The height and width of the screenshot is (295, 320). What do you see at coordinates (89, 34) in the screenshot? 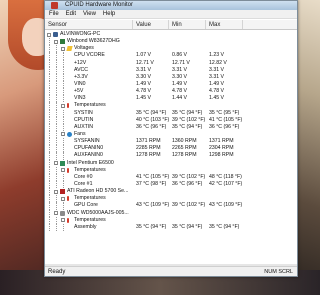
I see `sensor-name-cell: - ALVINWONG-PC` at bounding box center [89, 34].